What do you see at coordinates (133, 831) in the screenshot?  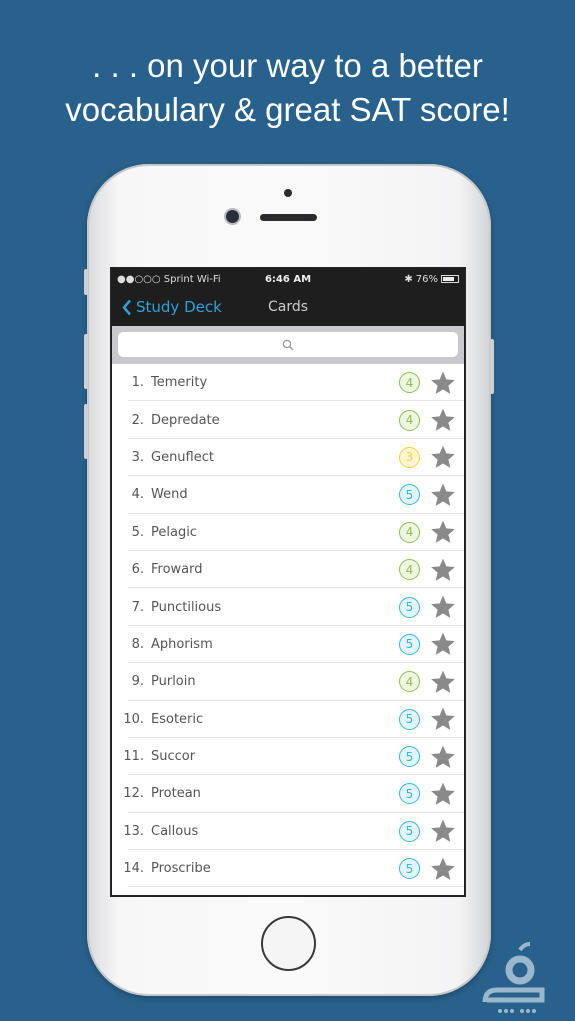 I see `card-number: 13.` at bounding box center [133, 831].